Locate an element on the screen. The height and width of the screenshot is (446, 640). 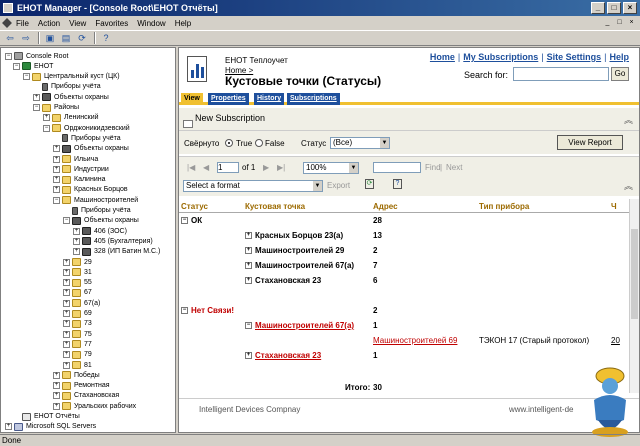
tree-item: +79 is located at coordinates (77, 355).